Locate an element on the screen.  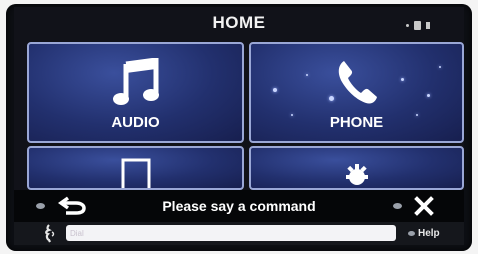
settings-tile is located at coordinates (356, 168).